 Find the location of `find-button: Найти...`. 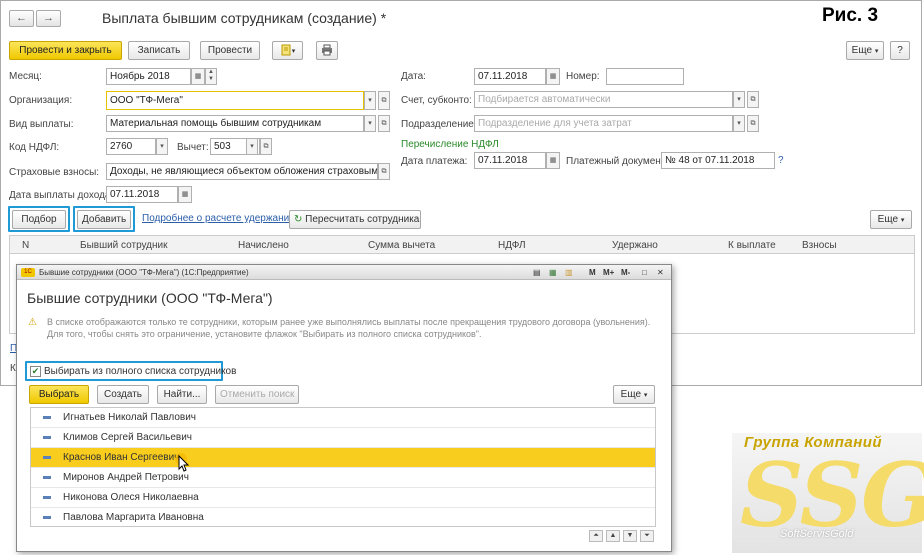

find-button: Найти... is located at coordinates (182, 394).